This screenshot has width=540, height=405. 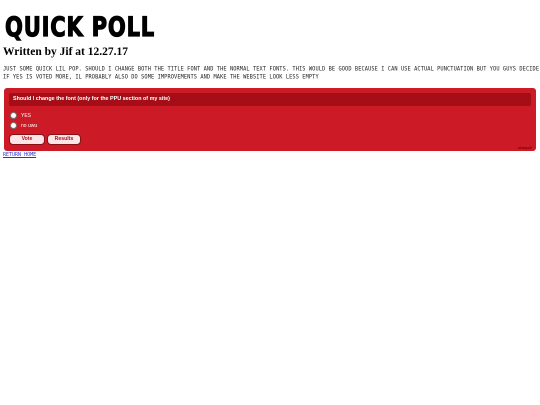 I want to click on quick-poll-logo-graphic: QUICK POLL, so click(x=79, y=26).